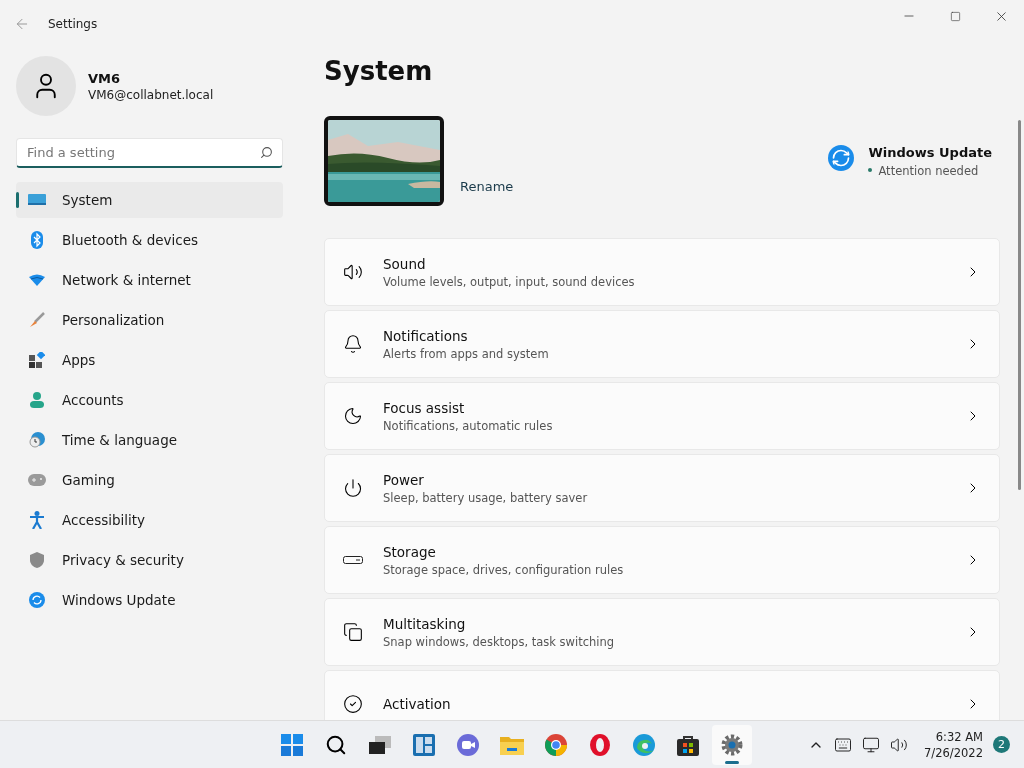 The image size is (1024, 768). What do you see at coordinates (119, 600) in the screenshot?
I see `sidebar-label: Windows Update` at bounding box center [119, 600].